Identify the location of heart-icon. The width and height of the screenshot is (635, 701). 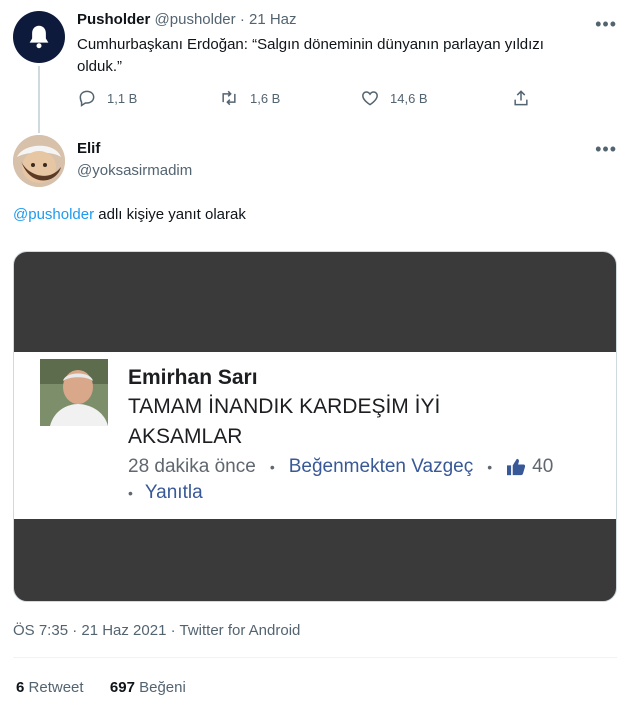
(370, 98).